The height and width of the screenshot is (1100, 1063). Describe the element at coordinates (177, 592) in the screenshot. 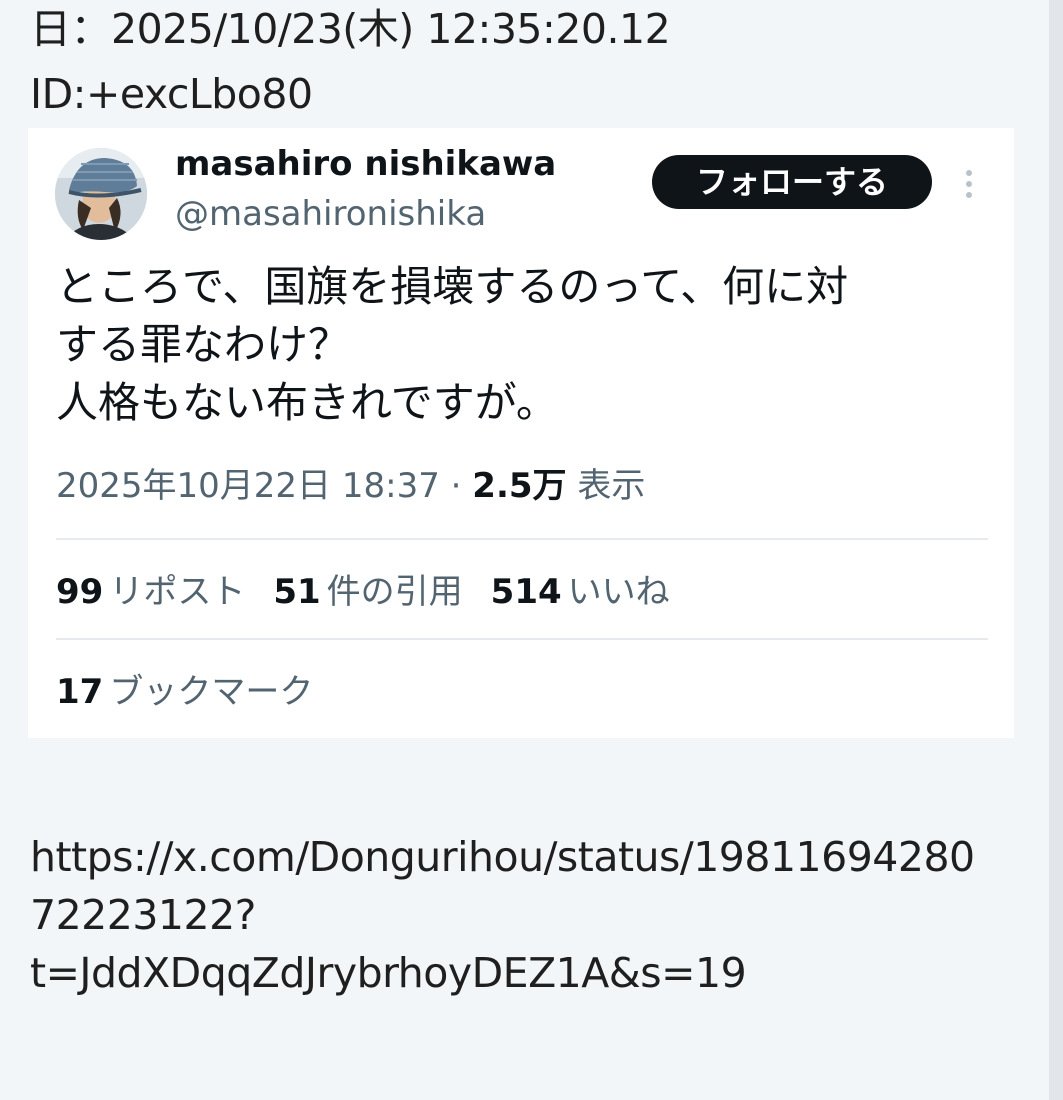

I see `reposts-label: リポスト` at that location.